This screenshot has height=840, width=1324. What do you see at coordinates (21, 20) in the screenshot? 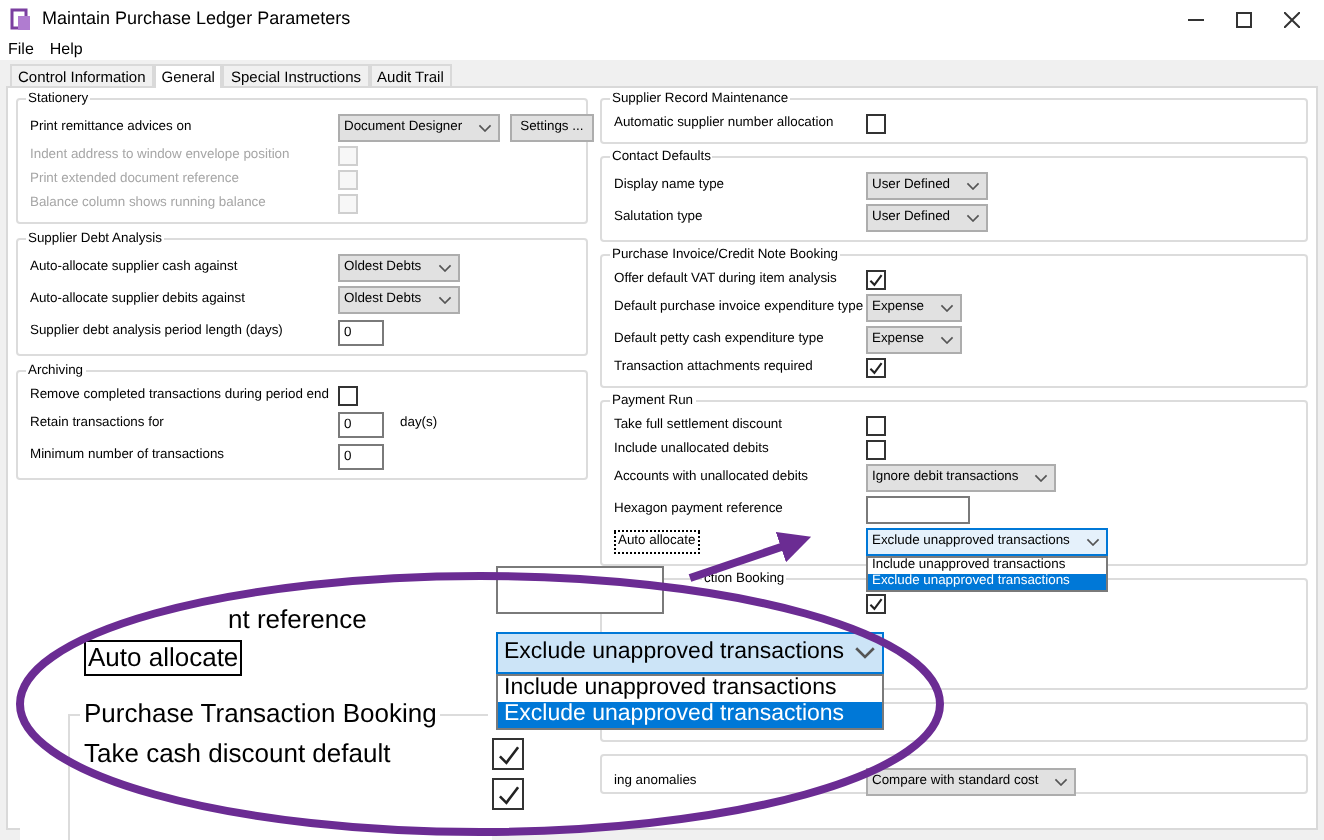
I see `app-icon` at bounding box center [21, 20].